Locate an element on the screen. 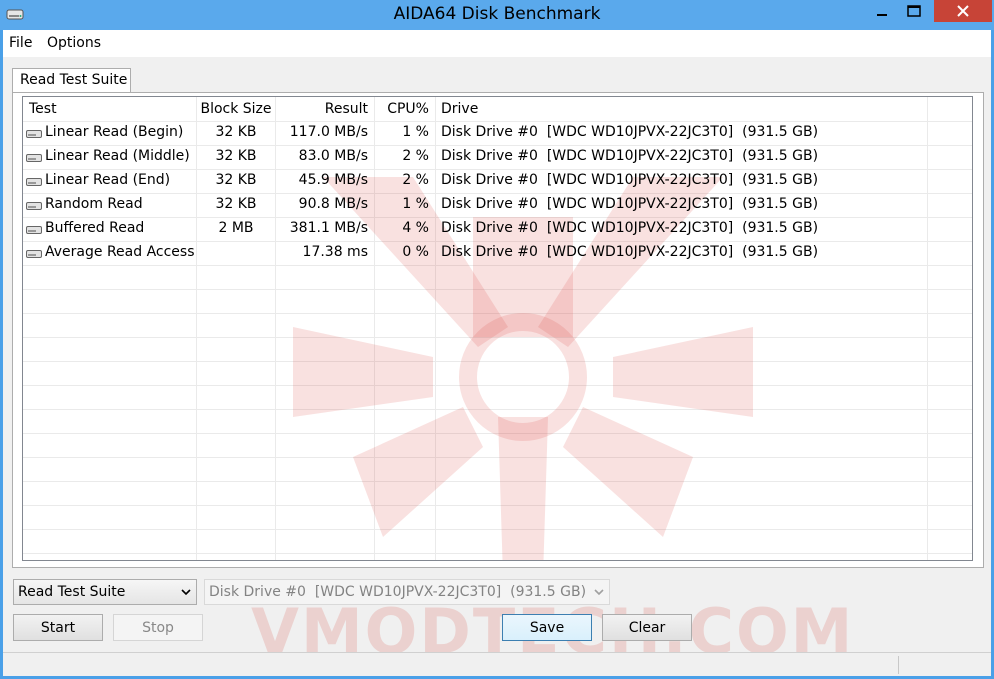 The height and width of the screenshot is (679, 994). cell-test: Linear Read (End) is located at coordinates (108, 180).